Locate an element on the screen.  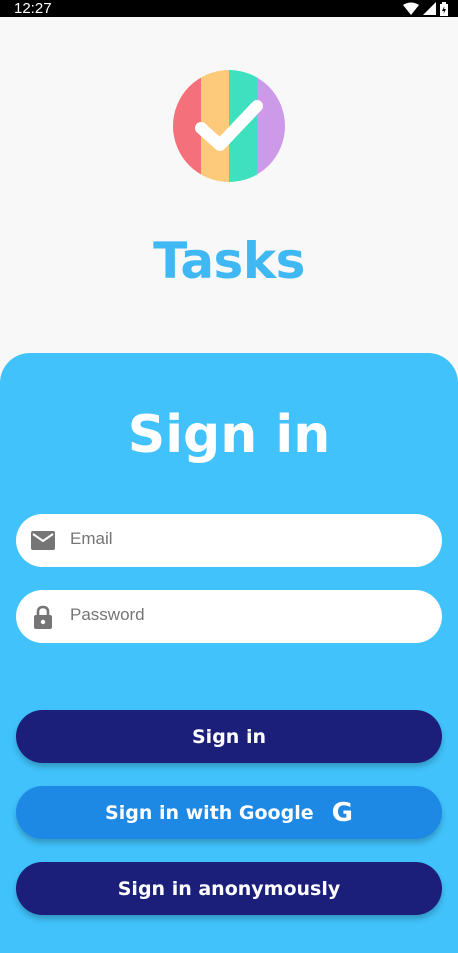
status-icons is located at coordinates (425, 8).